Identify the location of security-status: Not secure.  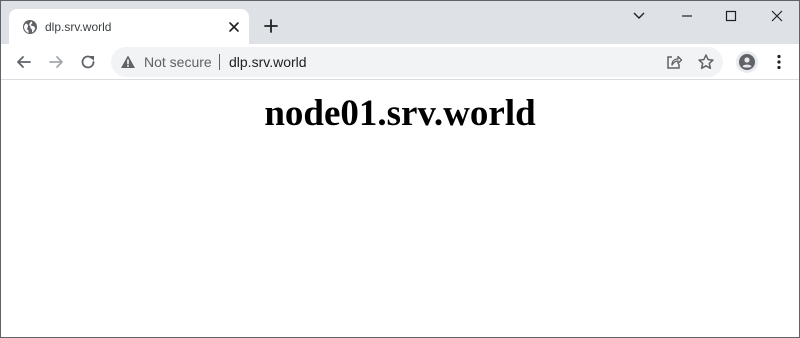
(178, 62).